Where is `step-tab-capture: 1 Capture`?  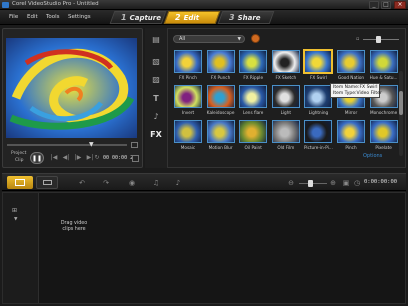 step-tab-capture: 1 Capture is located at coordinates (138, 17).